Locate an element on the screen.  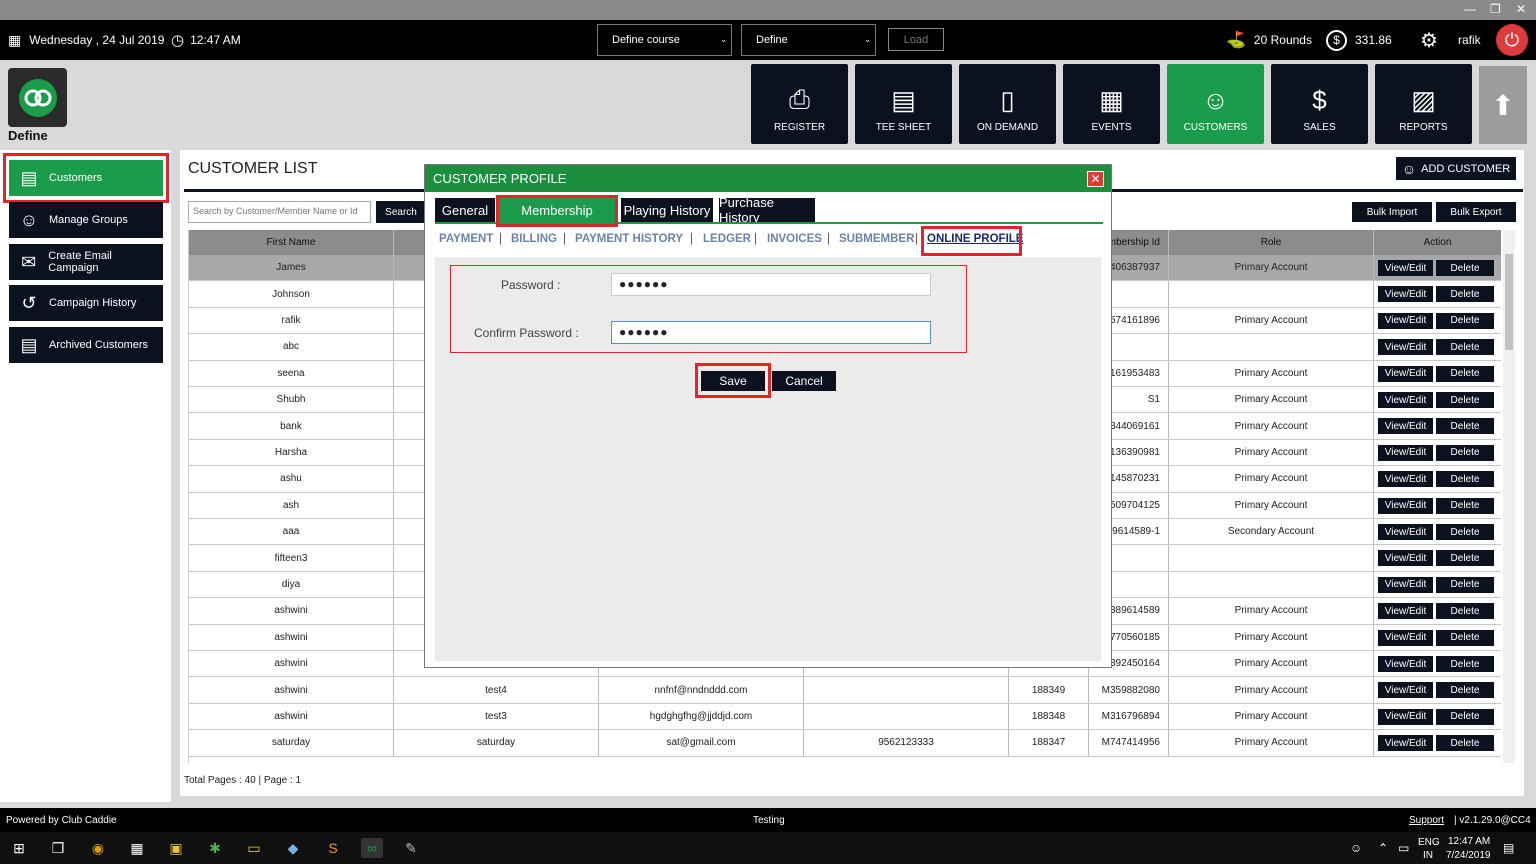
close-window-button: ✕ is located at coordinates (1521, 9).